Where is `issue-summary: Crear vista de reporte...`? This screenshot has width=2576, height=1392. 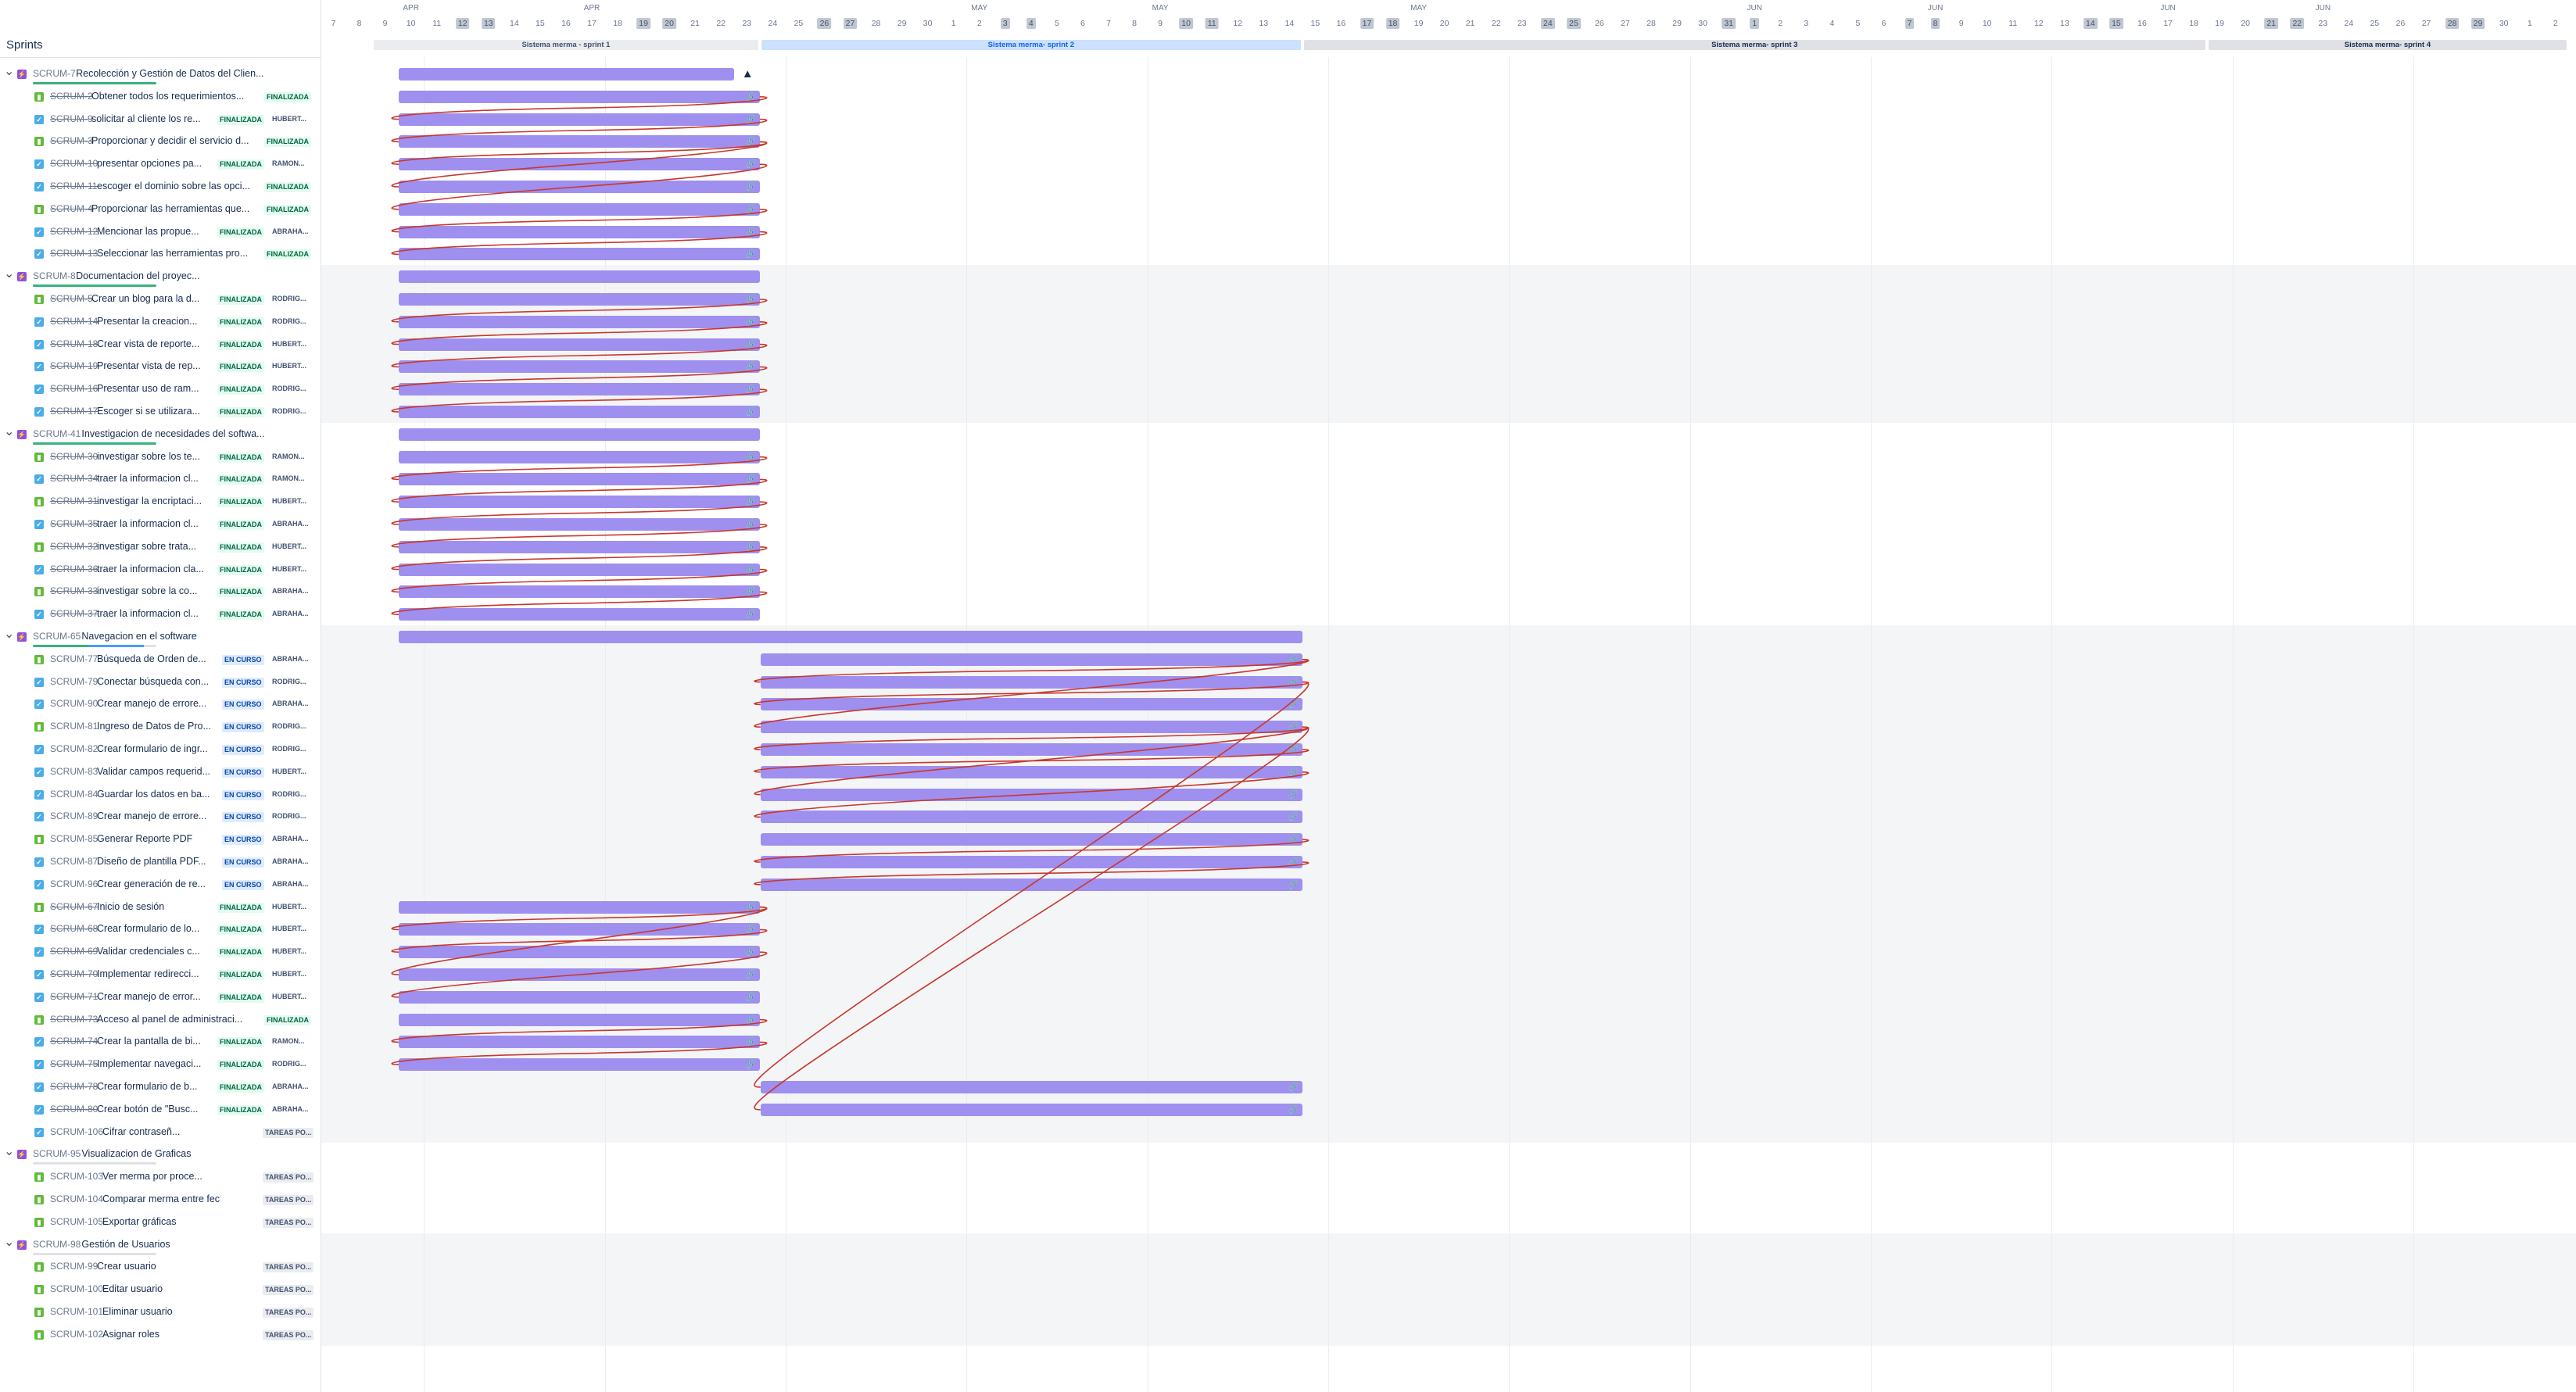 issue-summary: Crear vista de reporte... is located at coordinates (148, 343).